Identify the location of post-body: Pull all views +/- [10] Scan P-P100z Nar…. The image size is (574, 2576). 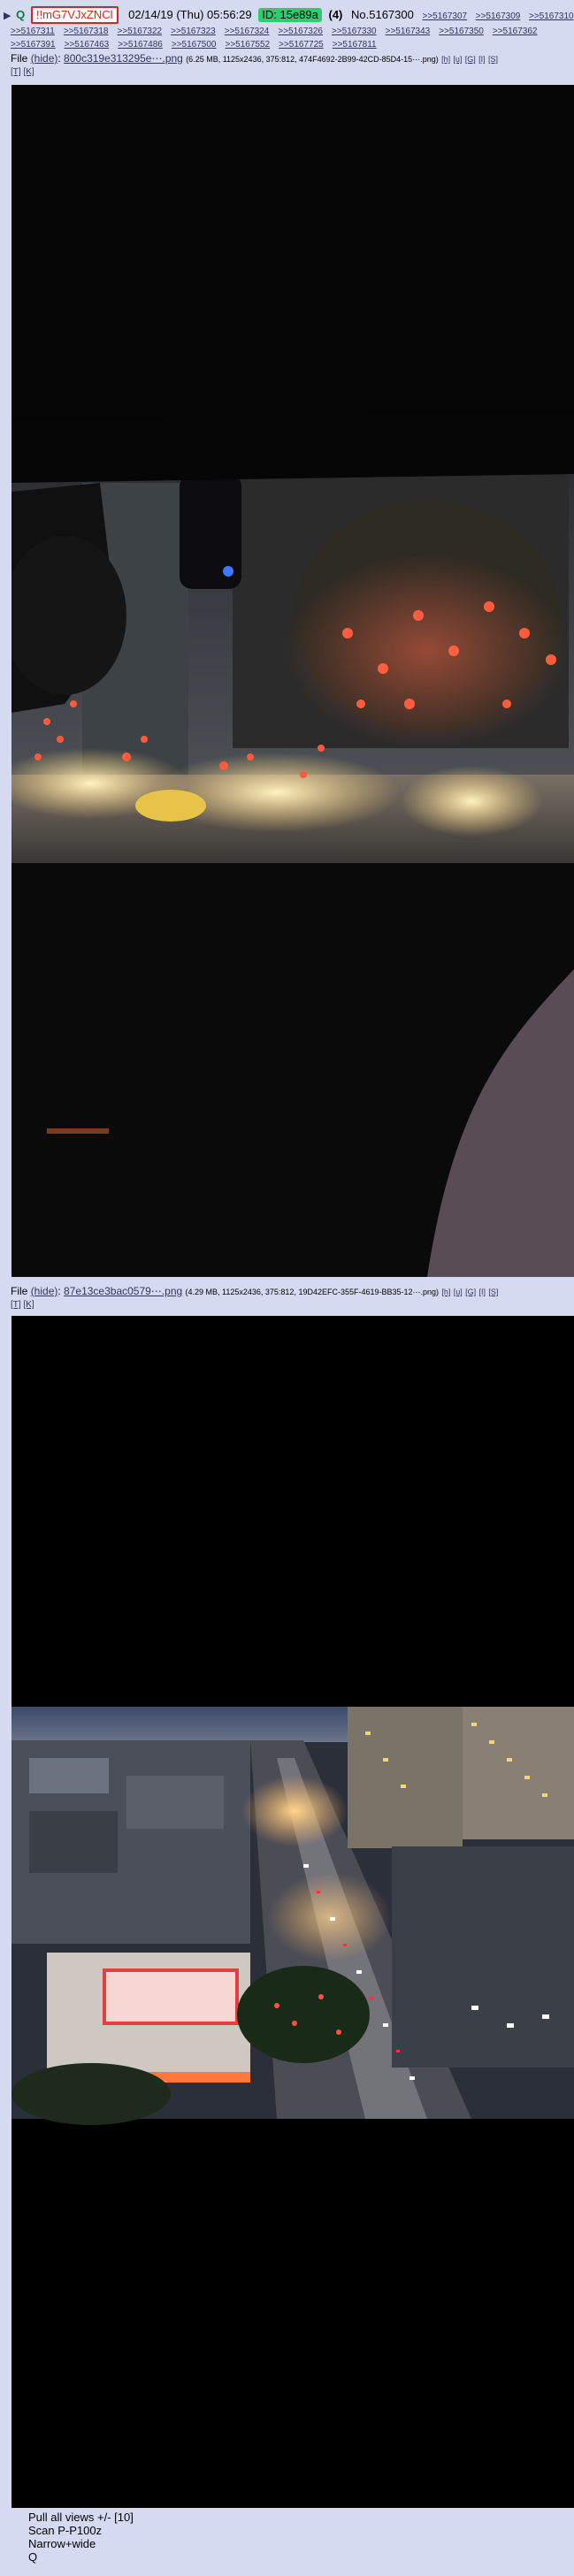
(81, 2538).